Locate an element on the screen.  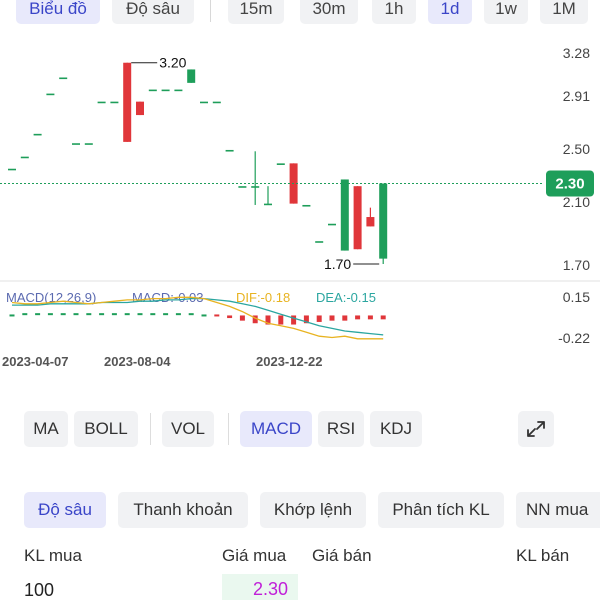
tab-1M: 1M is located at coordinates (564, 12).